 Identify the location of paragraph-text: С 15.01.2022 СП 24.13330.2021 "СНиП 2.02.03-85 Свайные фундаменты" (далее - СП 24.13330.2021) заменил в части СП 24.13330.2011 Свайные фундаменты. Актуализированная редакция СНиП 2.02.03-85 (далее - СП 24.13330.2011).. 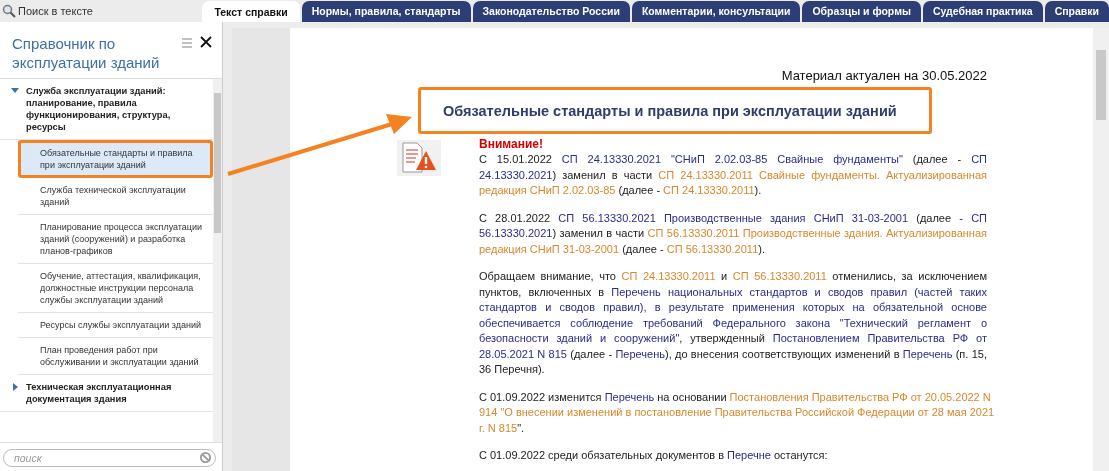
(733, 175).